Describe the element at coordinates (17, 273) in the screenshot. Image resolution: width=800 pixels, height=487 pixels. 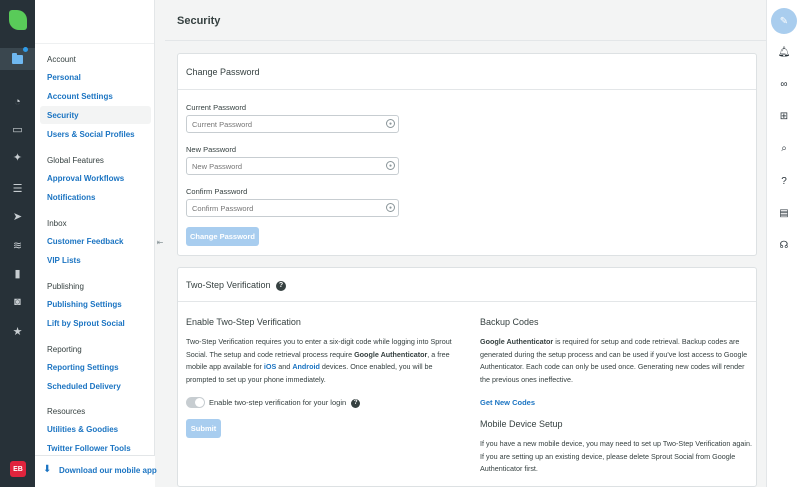
I see `bar-chart-icon: ▮` at that location.